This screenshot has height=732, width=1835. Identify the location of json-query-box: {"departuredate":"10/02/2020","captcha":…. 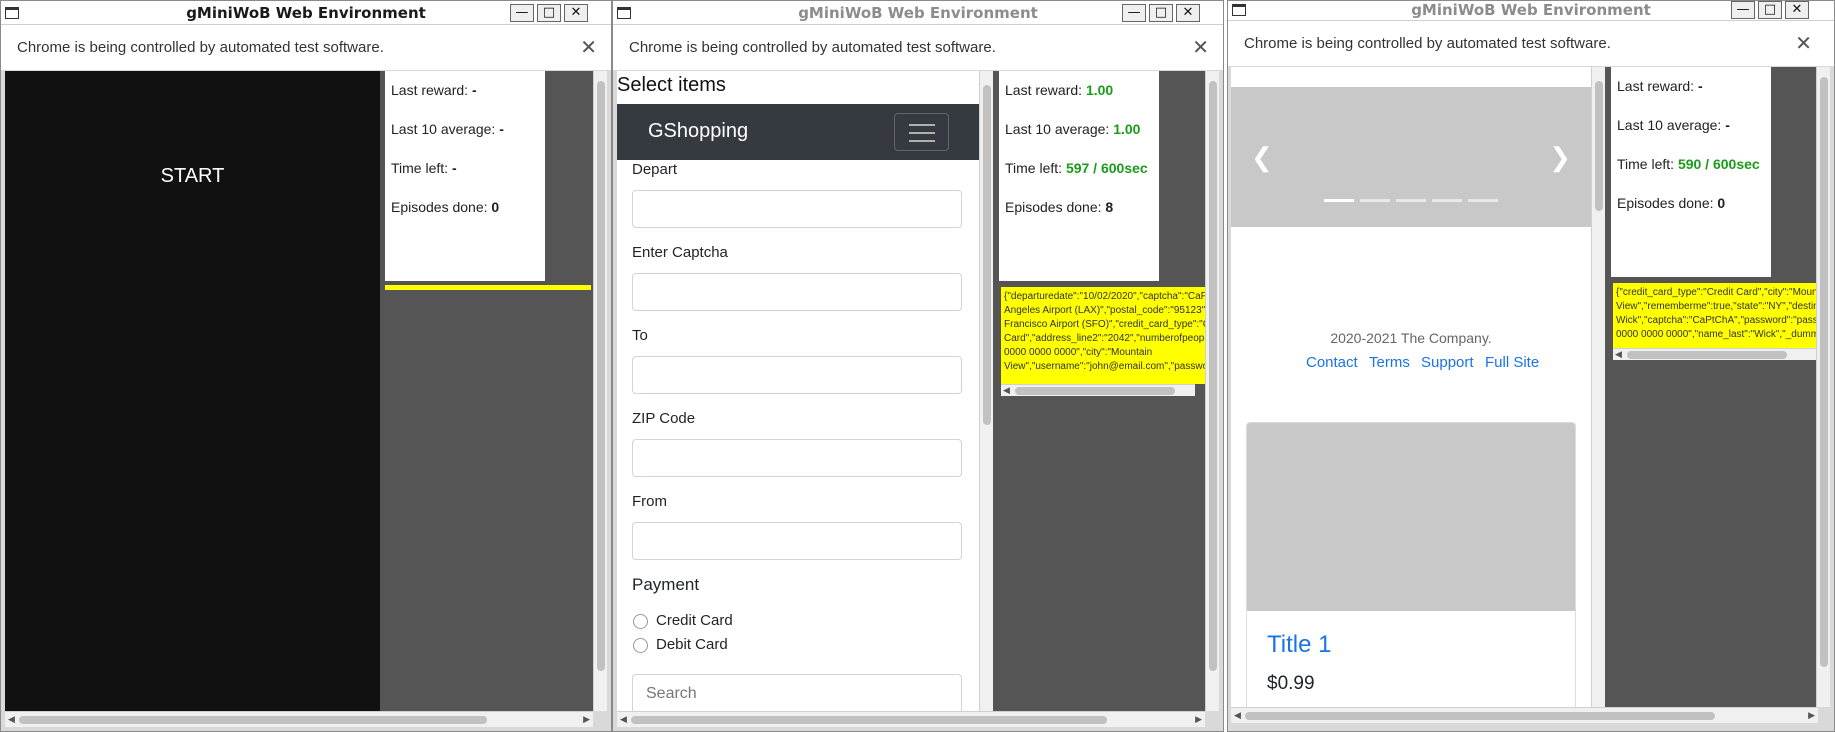
(1104, 335).